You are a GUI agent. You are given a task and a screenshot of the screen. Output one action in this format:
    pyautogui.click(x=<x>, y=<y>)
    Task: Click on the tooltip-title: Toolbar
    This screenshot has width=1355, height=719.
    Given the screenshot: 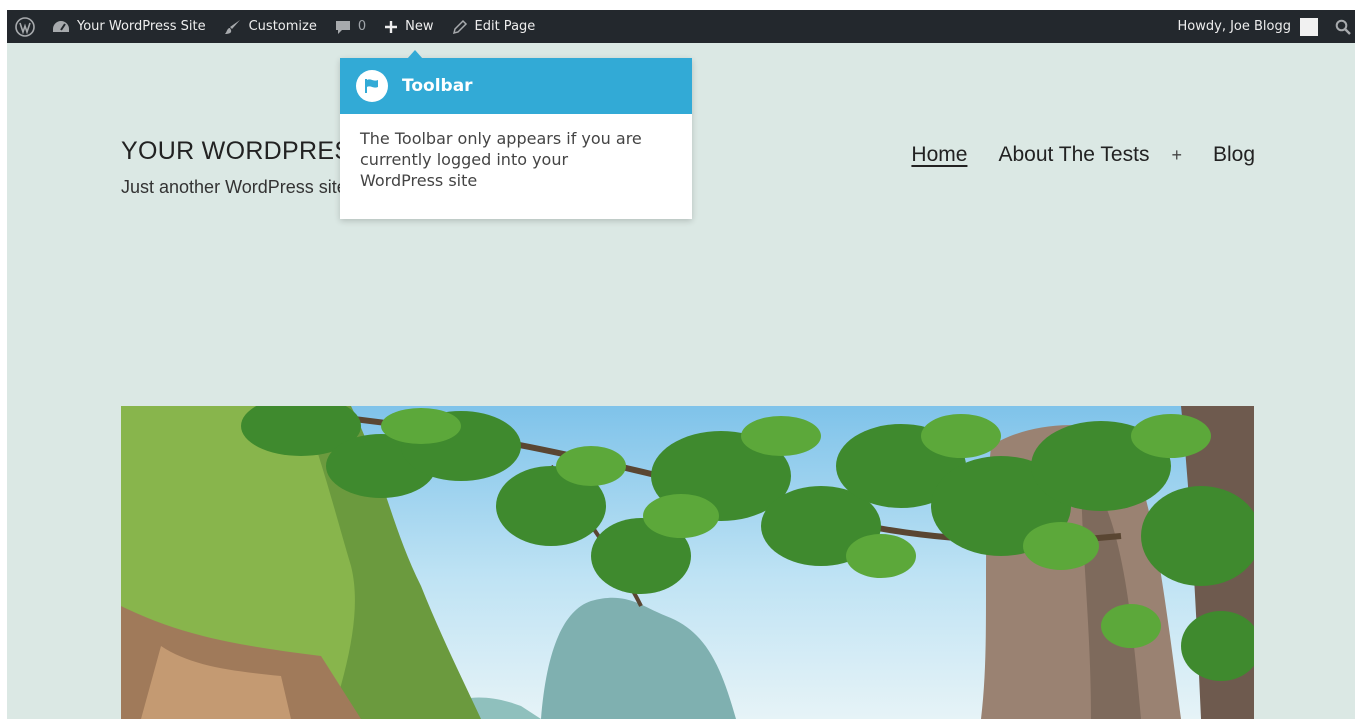 What is the action you would take?
    pyautogui.click(x=437, y=86)
    